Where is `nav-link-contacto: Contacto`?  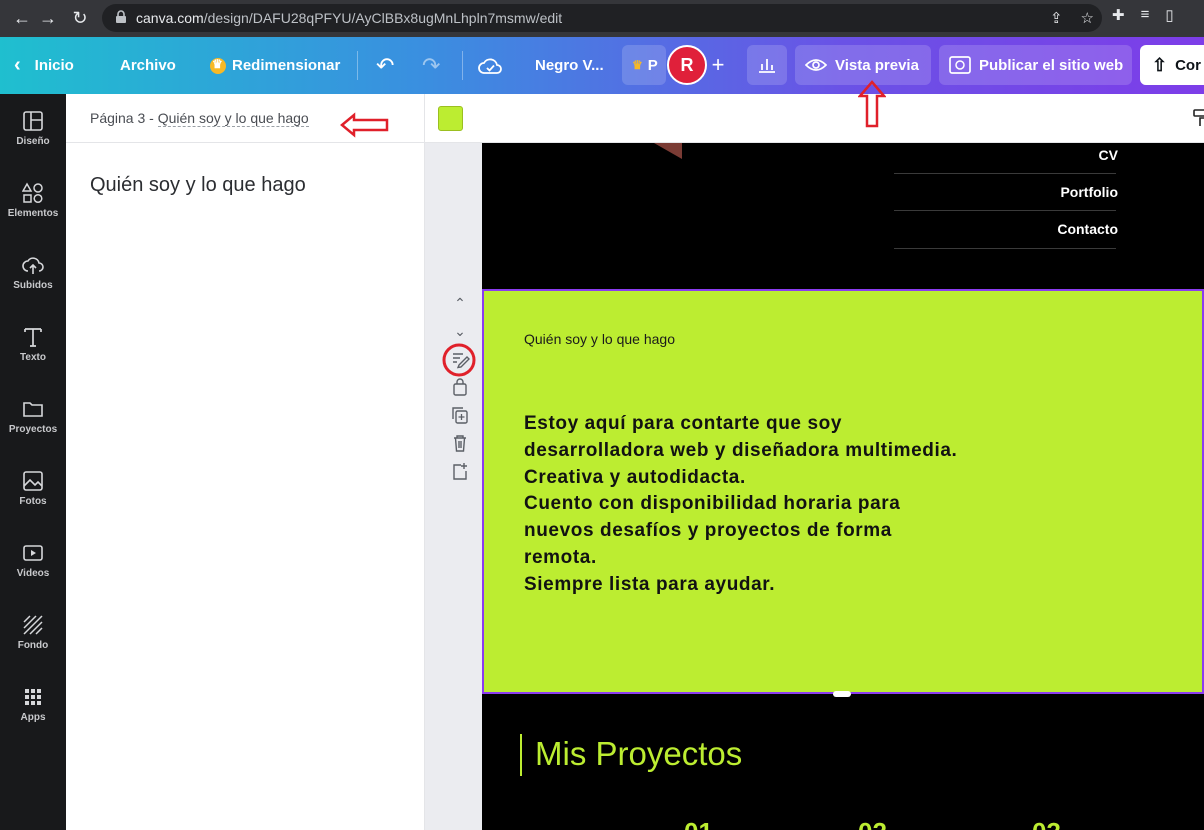 nav-link-contacto: Contacto is located at coordinates (1087, 229).